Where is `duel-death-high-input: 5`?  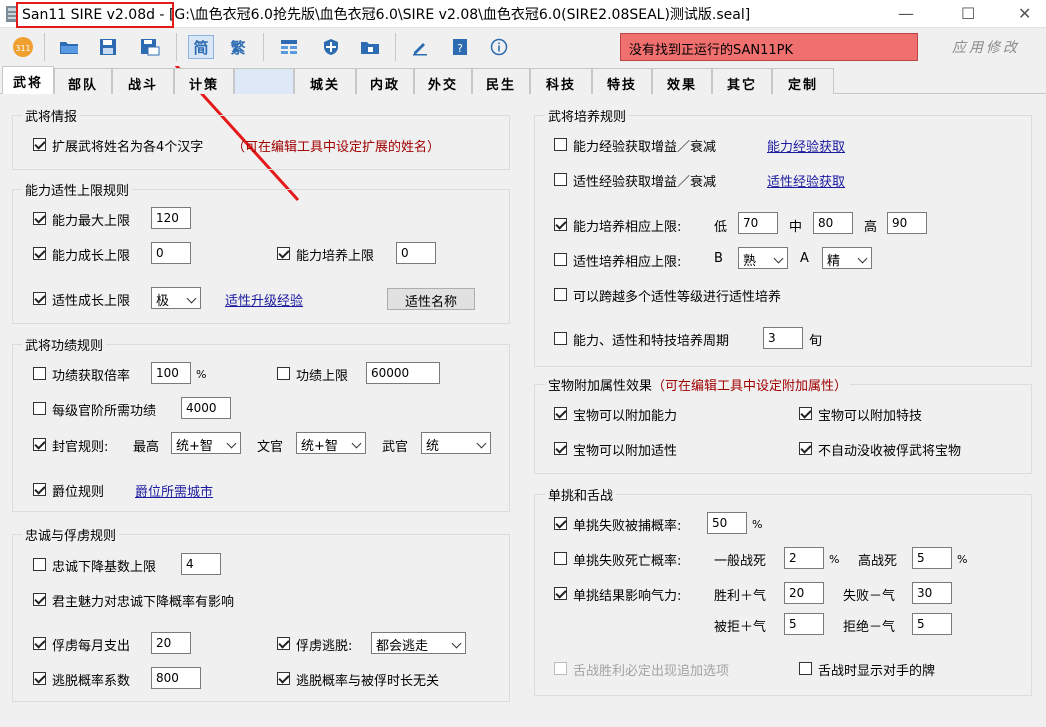 duel-death-high-input: 5 is located at coordinates (932, 558).